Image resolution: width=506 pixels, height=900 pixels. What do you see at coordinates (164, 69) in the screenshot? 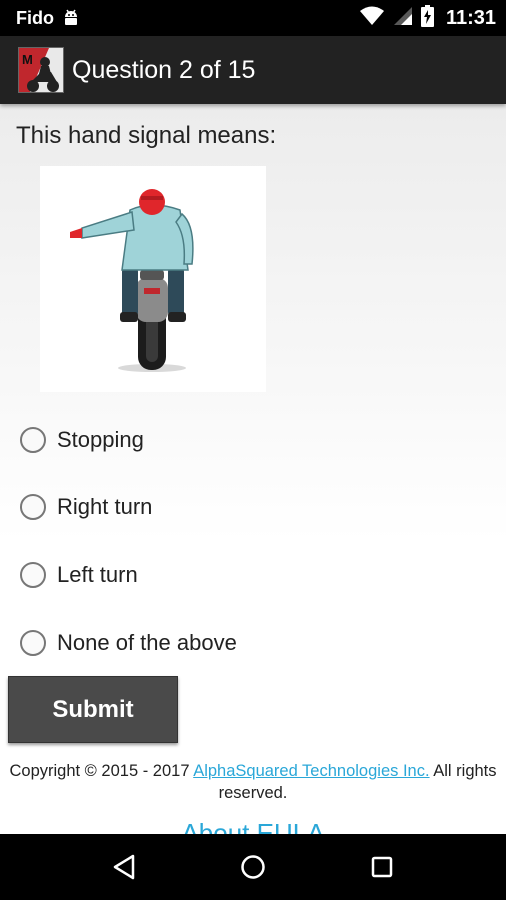
I see `page-title: Question 2 of 15` at bounding box center [164, 69].